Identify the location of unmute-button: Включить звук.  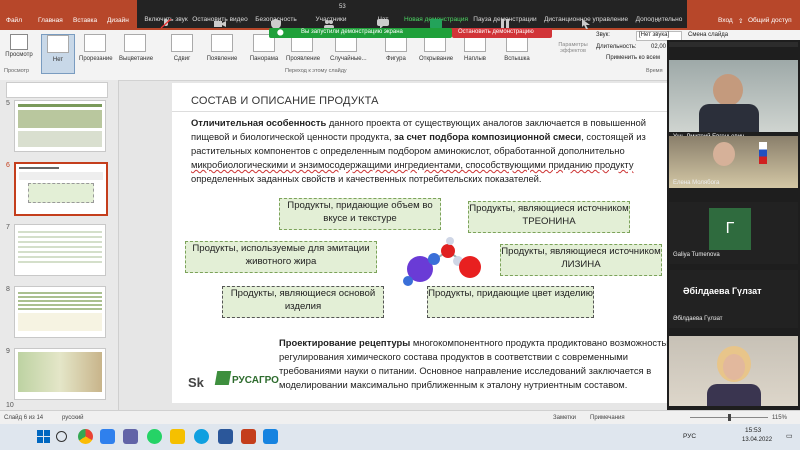
(166, 22).